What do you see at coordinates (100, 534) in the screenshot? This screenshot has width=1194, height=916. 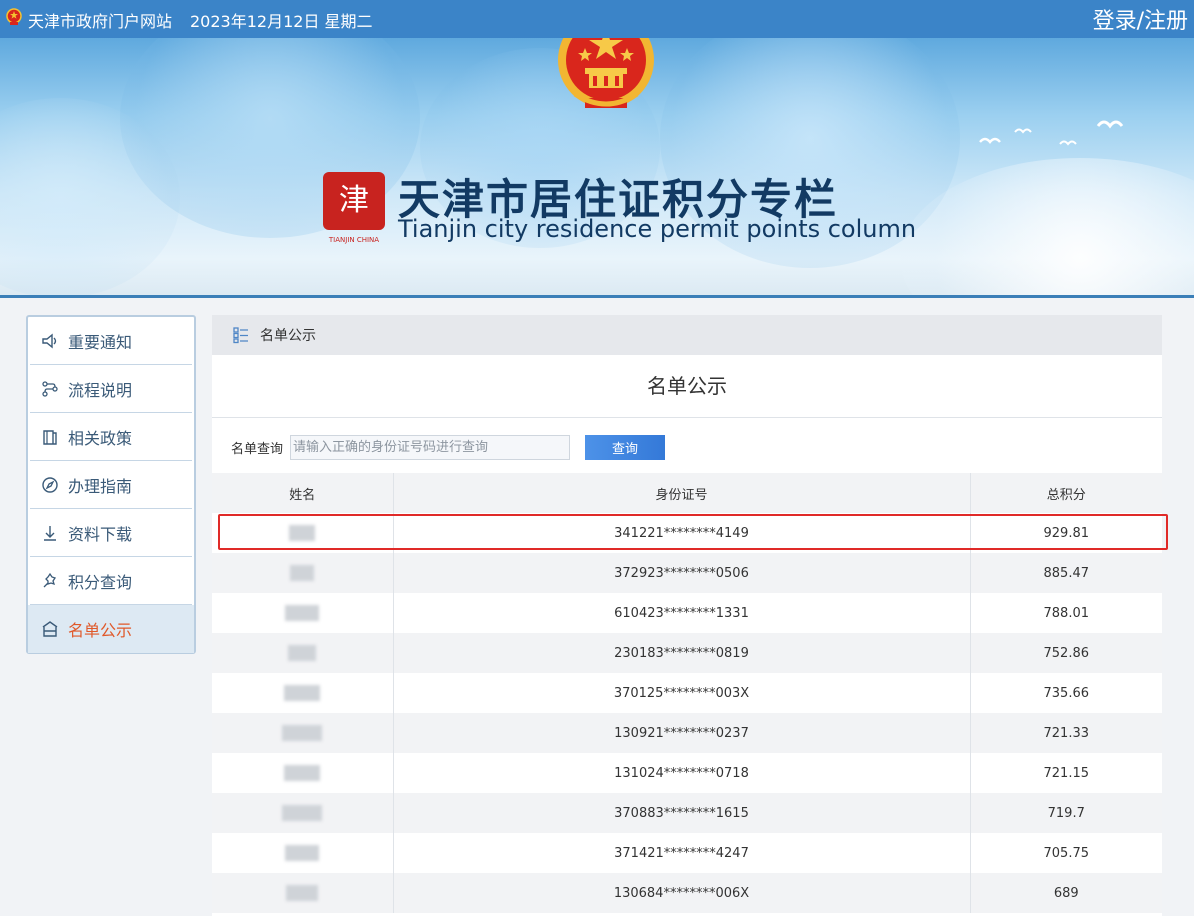 I see `sidebar-item-label: 资料下载` at bounding box center [100, 534].